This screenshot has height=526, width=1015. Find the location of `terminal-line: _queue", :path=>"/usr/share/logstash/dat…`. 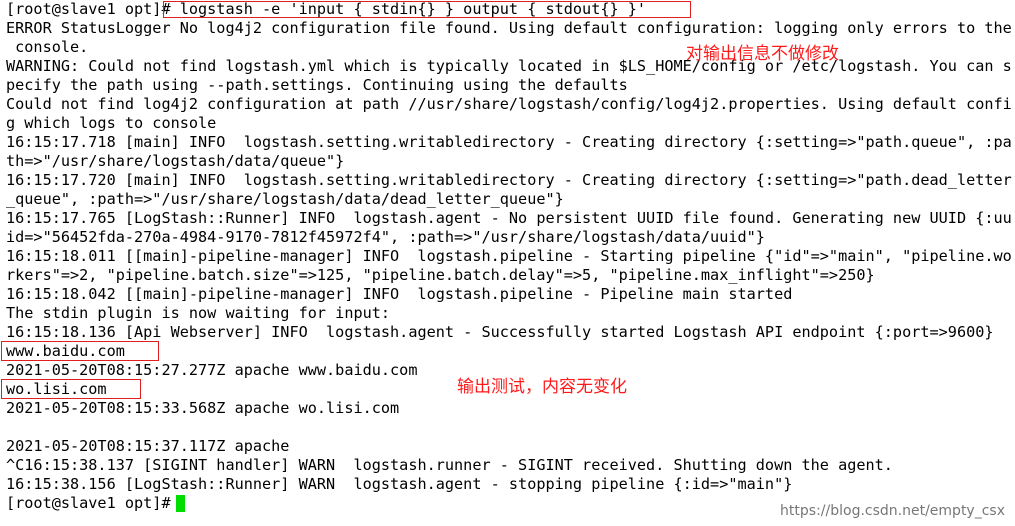

terminal-line: _queue", :path=>"/usr/share/logstash/dat… is located at coordinates (285, 199).